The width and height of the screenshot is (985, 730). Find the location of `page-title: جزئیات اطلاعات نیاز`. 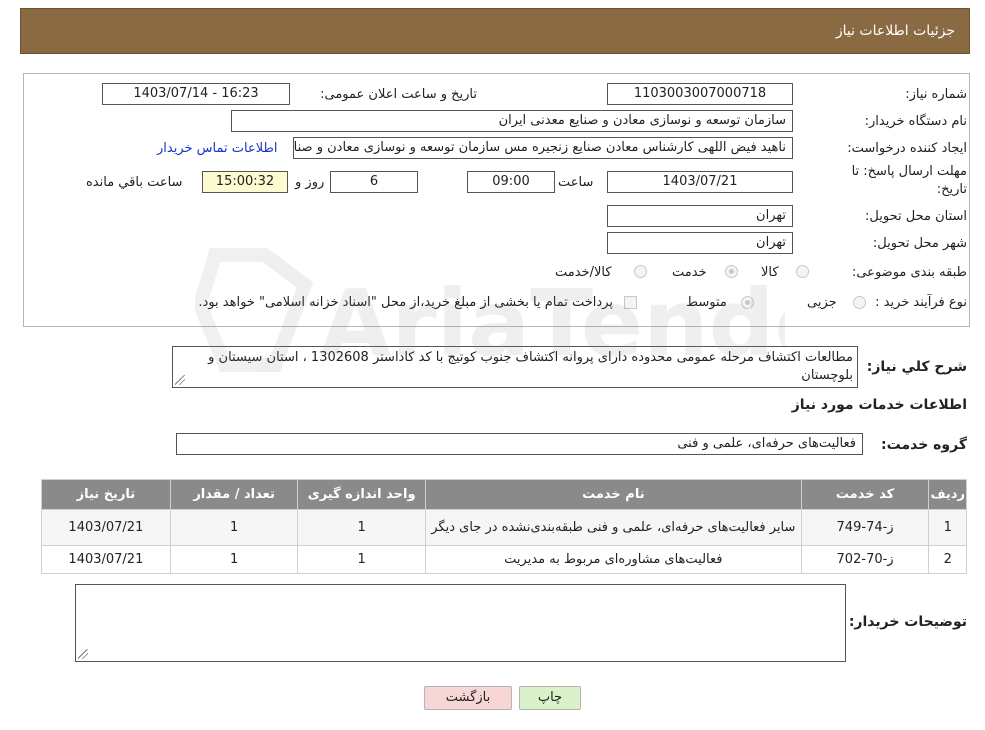

page-title: جزئیات اطلاعات نیاز is located at coordinates (895, 31).